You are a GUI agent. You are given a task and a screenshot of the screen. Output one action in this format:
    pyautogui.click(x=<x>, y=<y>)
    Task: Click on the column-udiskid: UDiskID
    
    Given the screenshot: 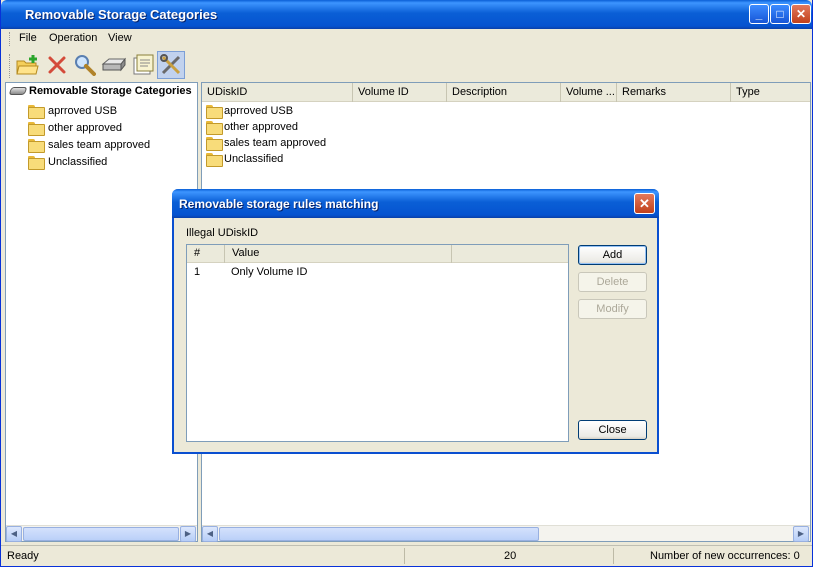 What is the action you would take?
    pyautogui.click(x=277, y=92)
    